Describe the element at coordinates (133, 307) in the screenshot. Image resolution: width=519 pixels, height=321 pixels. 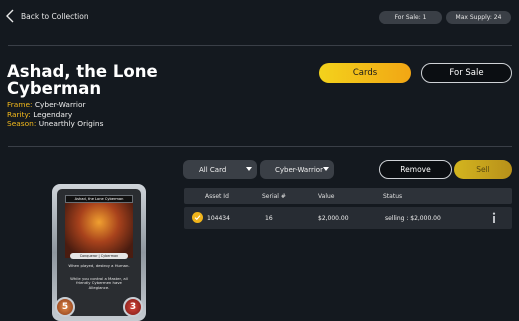
I see `card-power-gem: 3` at that location.